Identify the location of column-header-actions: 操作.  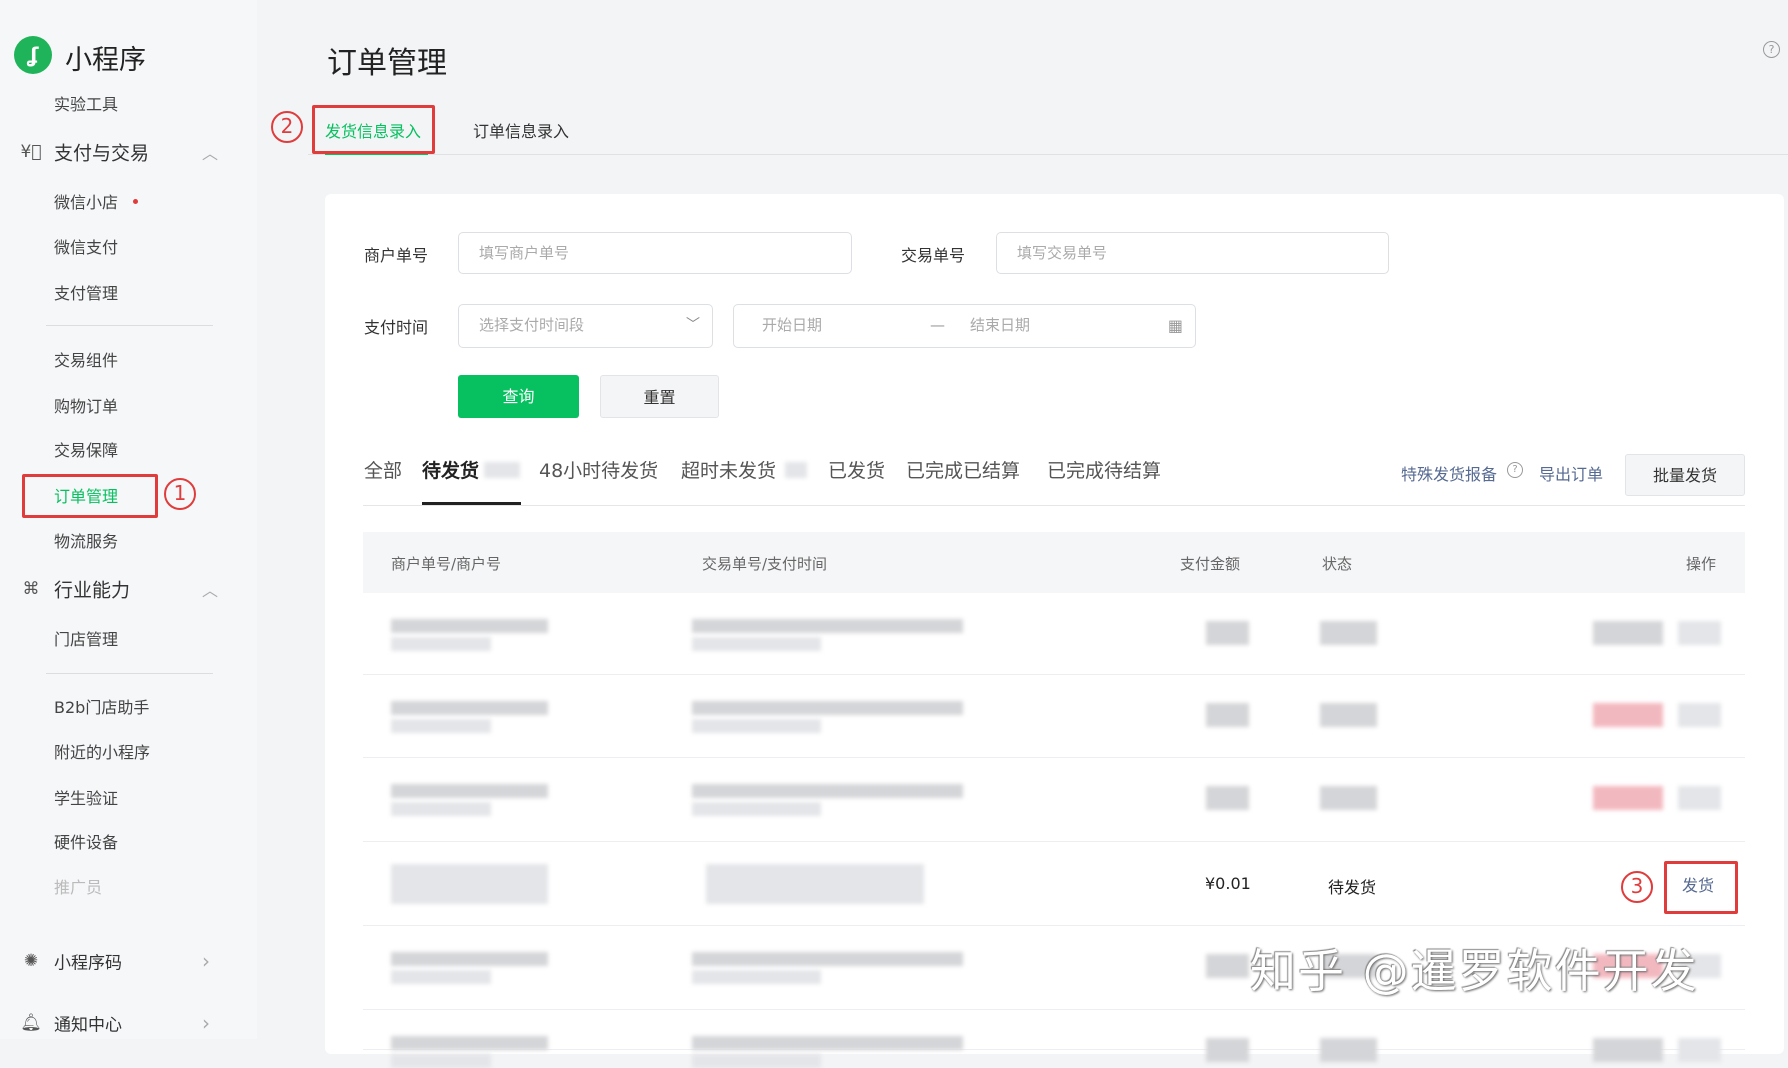
(1701, 564).